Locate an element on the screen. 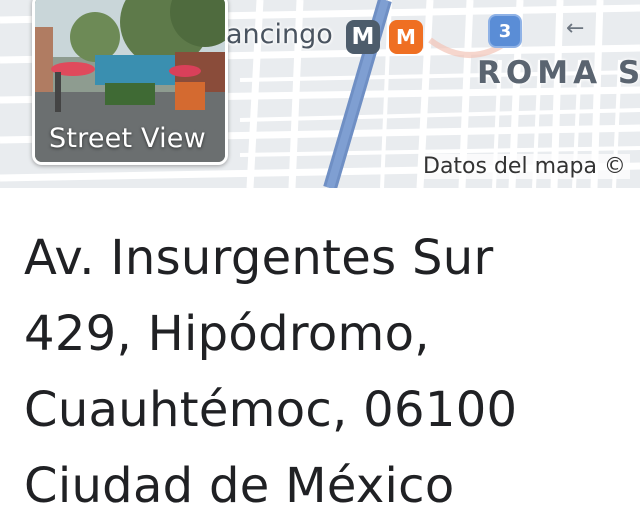 Image resolution: width=640 pixels, height=524 pixels. address-line: 429, Hipódromo, is located at coordinates (227, 334).